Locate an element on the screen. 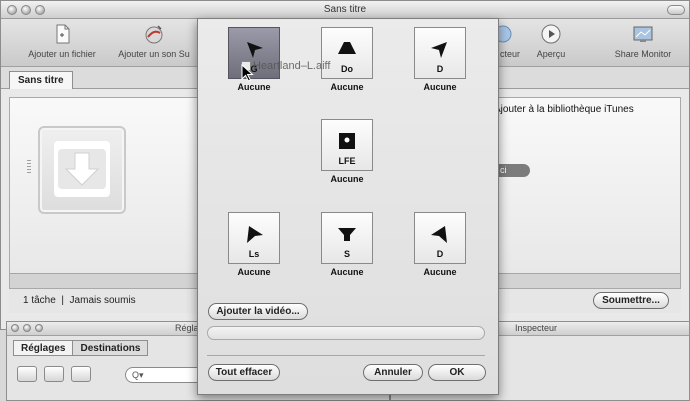 The height and width of the screenshot is (401, 690). window-title: Sans titre is located at coordinates (345, 9).